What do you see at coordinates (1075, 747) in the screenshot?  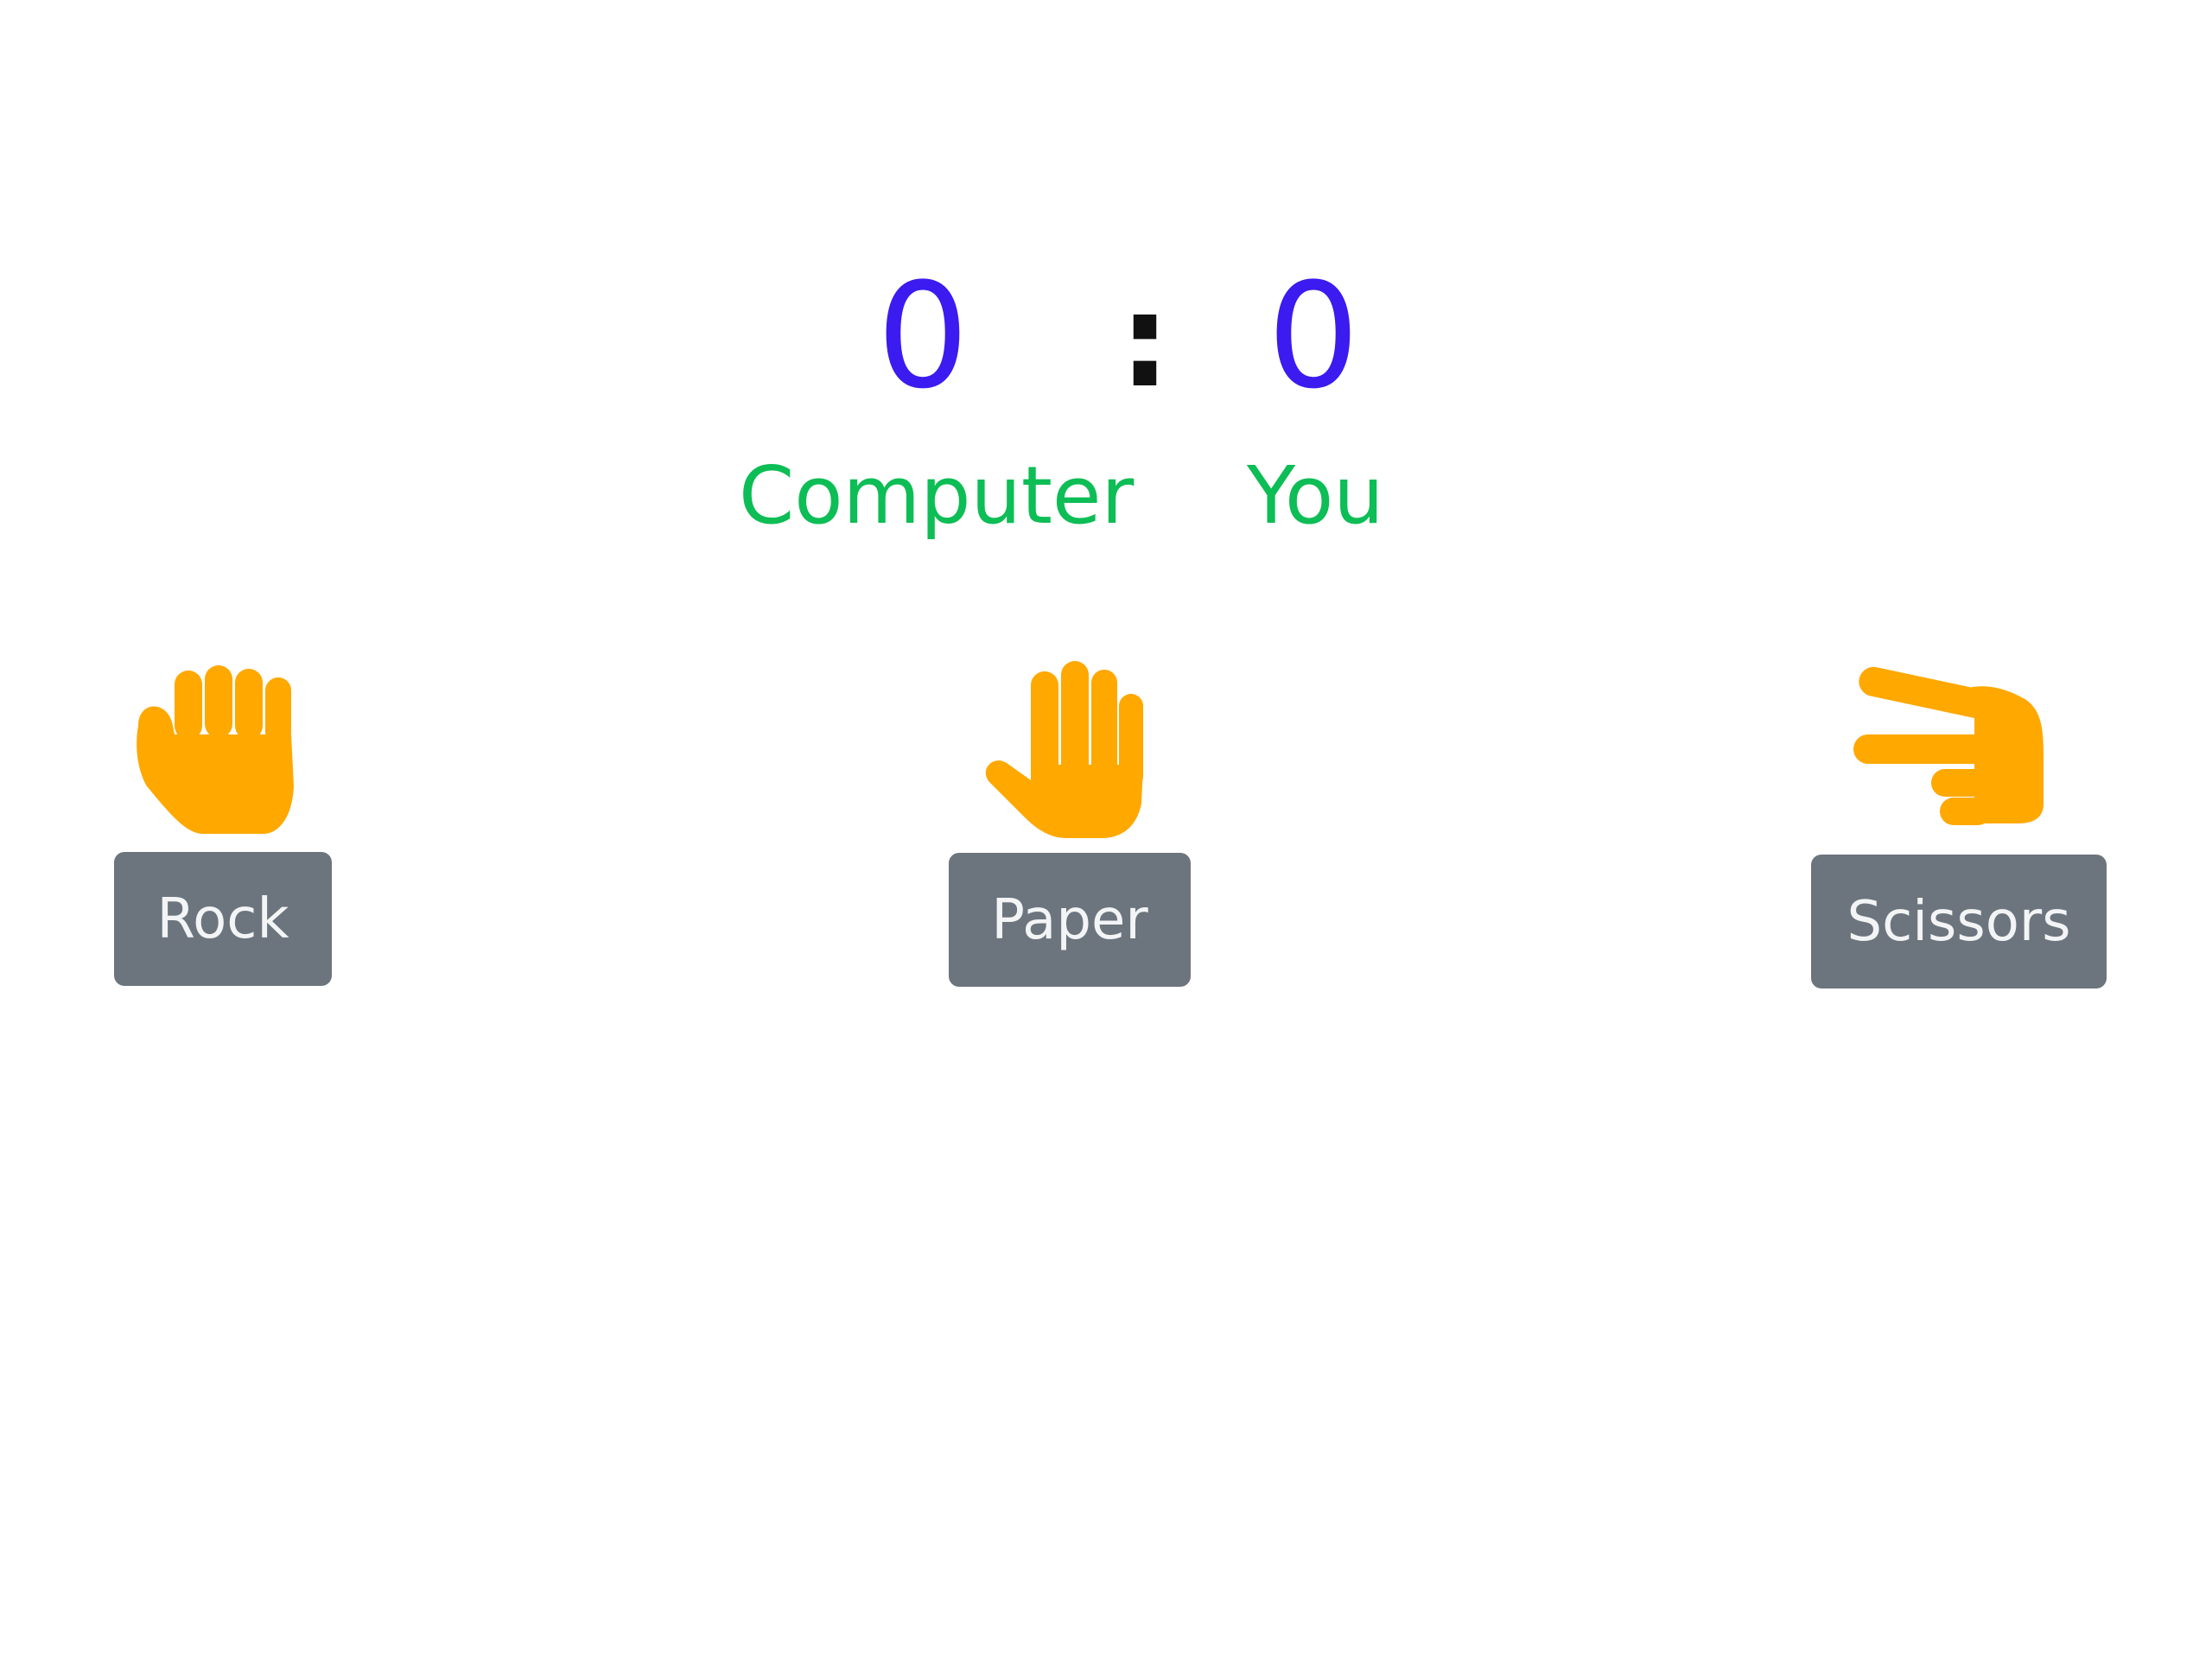 I see `paper-palm-icon` at bounding box center [1075, 747].